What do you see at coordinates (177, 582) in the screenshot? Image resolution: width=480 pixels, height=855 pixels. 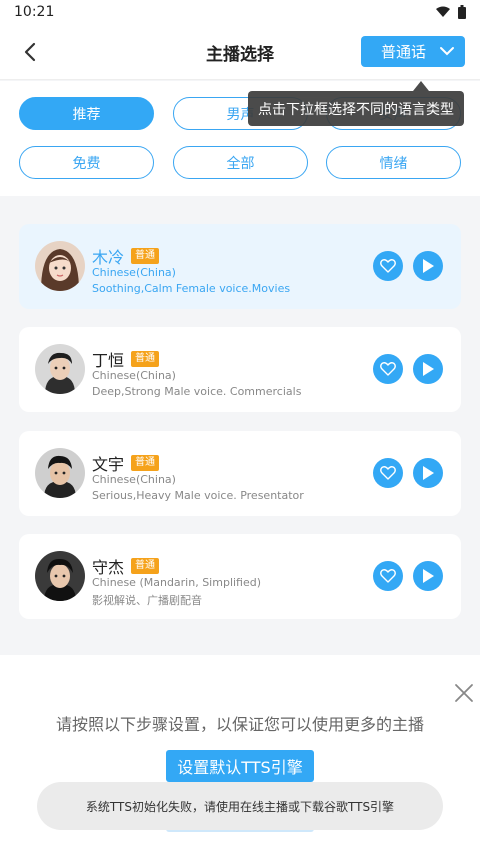 I see `voice-language: Chinese (Mandarin, Simplified)` at bounding box center [177, 582].